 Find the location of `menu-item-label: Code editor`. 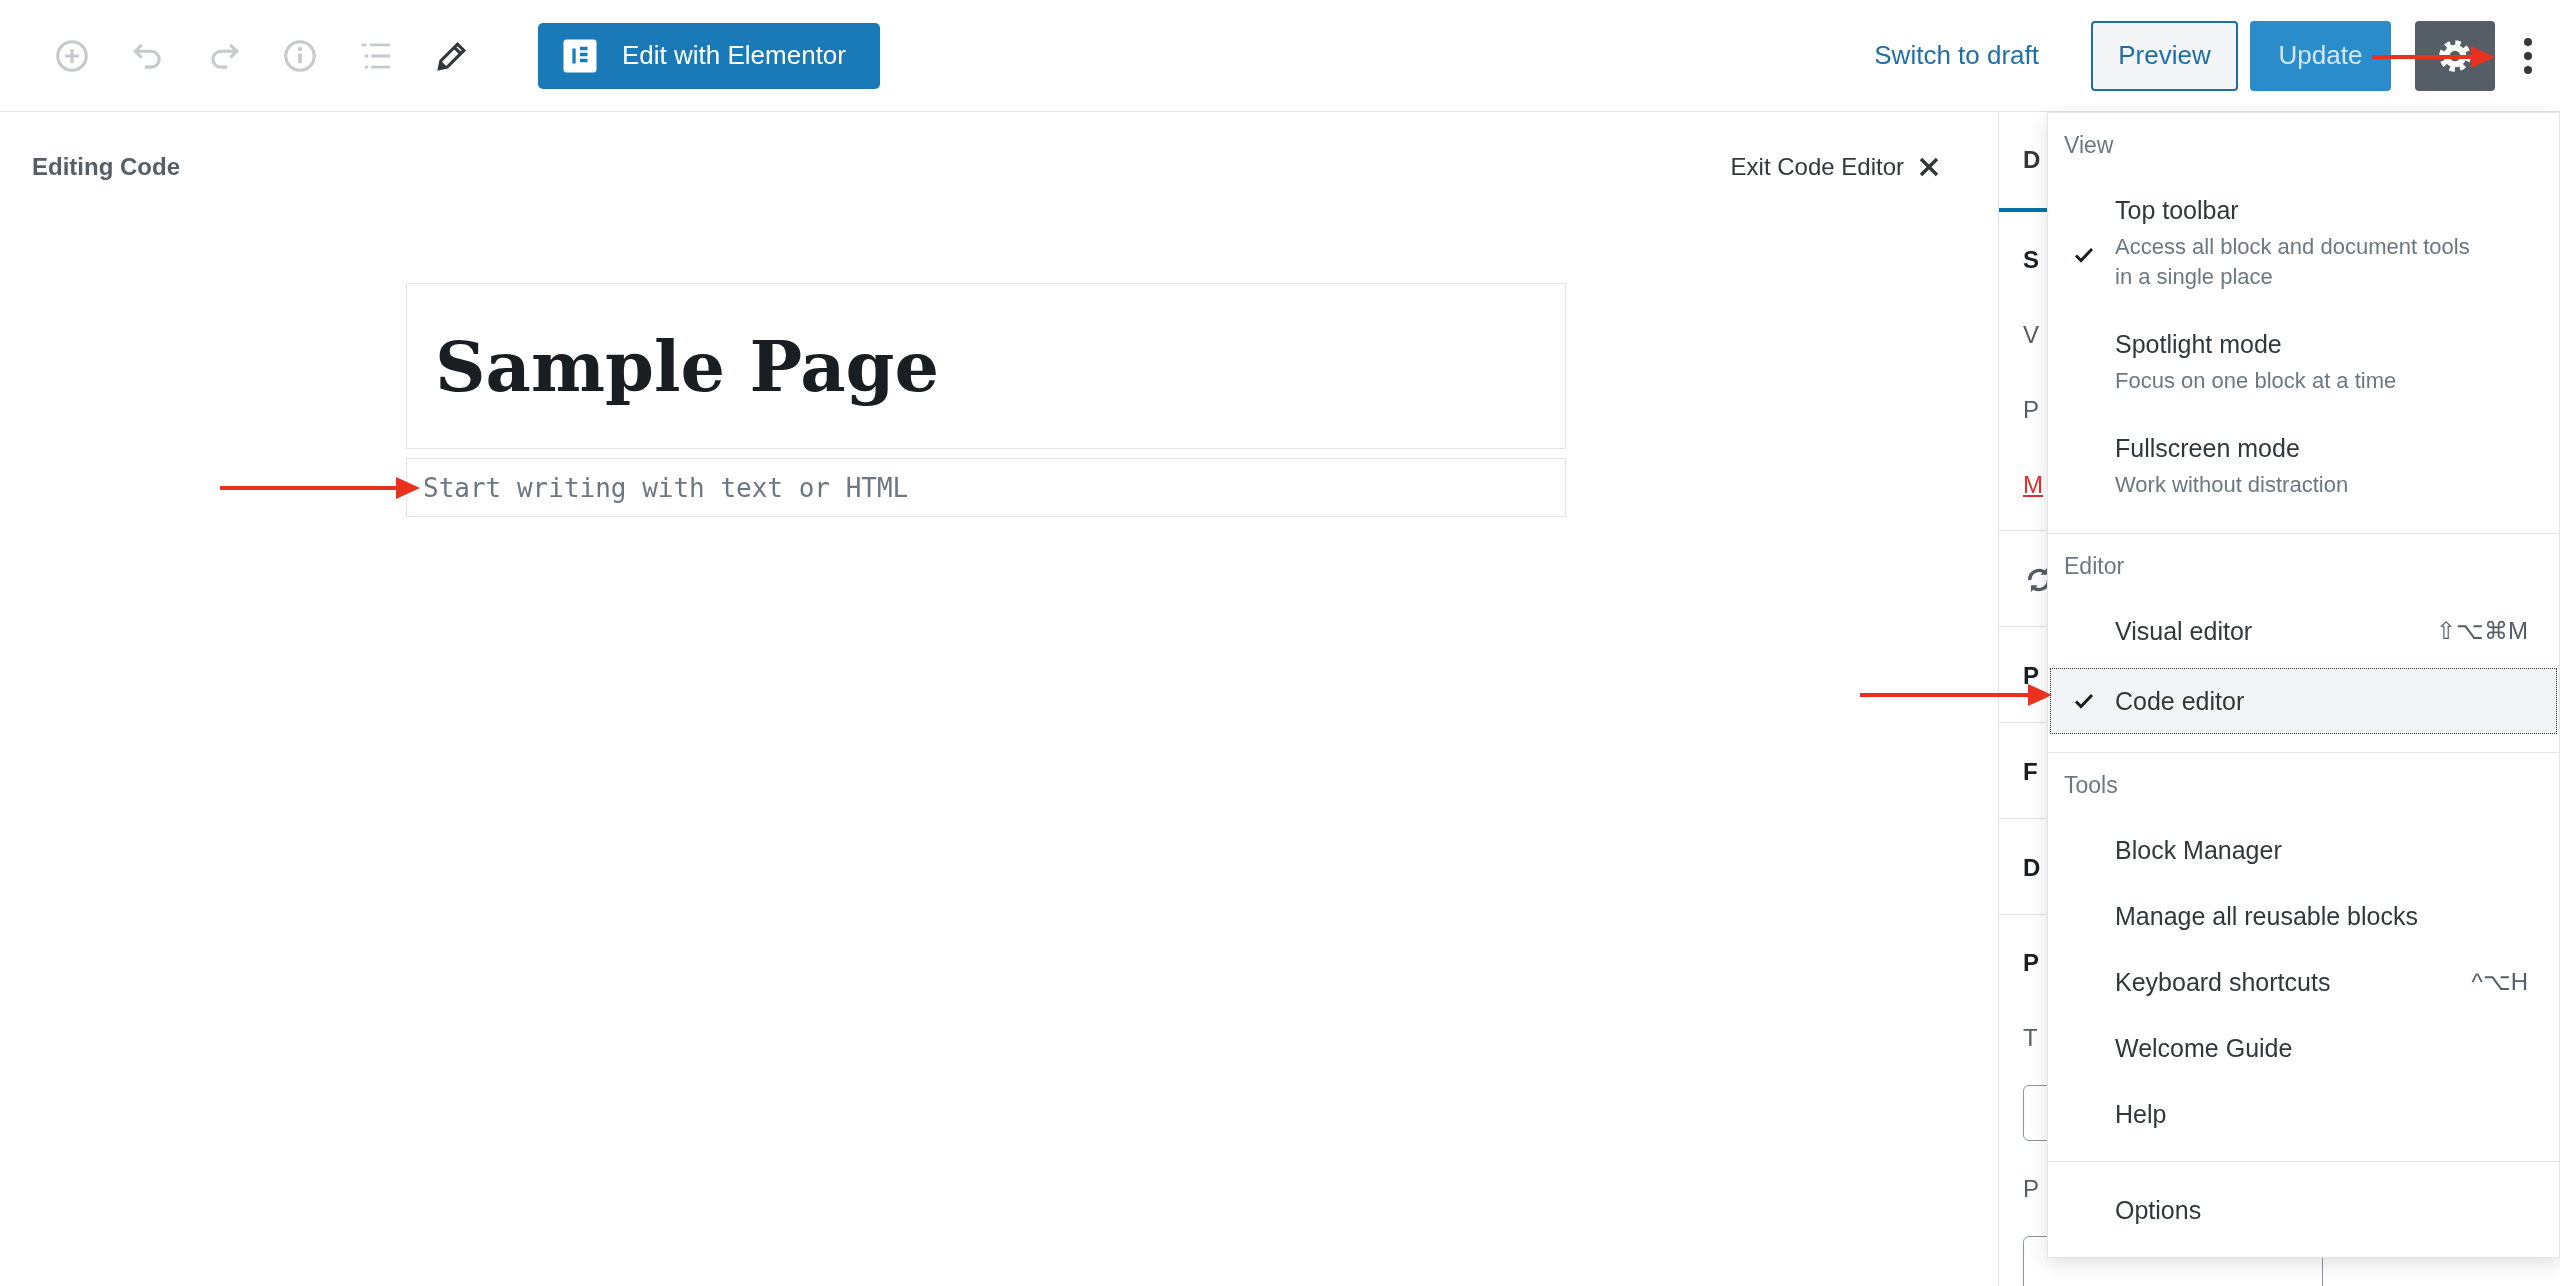

menu-item-label: Code editor is located at coordinates (2180, 701).